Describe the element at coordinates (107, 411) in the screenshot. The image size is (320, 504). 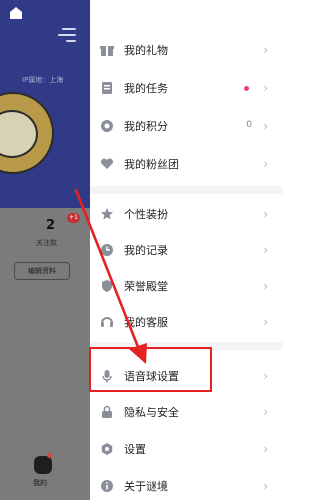
I see `lock-icon` at that location.